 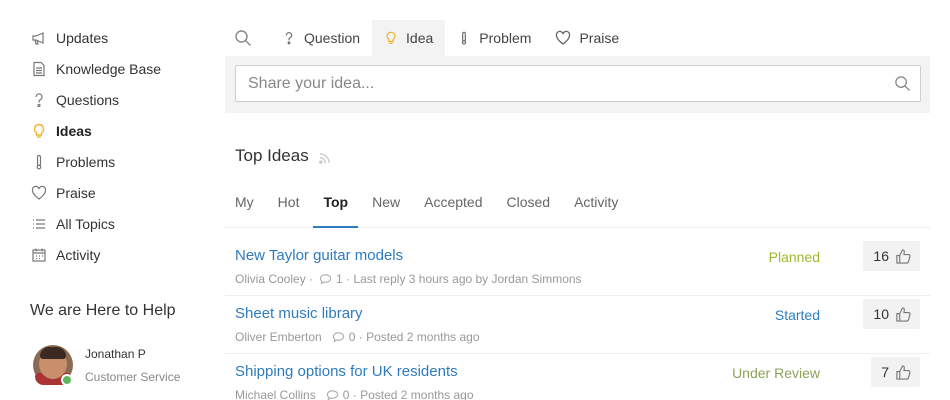 I want to click on sidebar-item-updates: Updates, so click(x=120, y=37).